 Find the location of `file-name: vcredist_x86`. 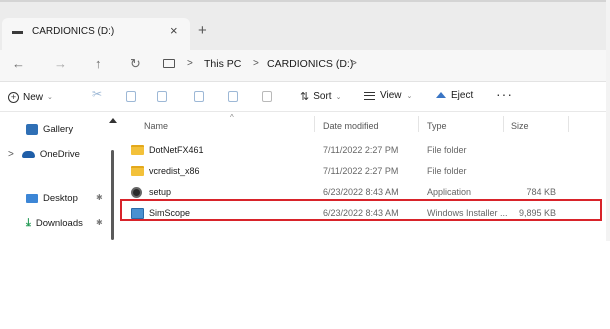

file-name: vcredist_x86 is located at coordinates (174, 171).